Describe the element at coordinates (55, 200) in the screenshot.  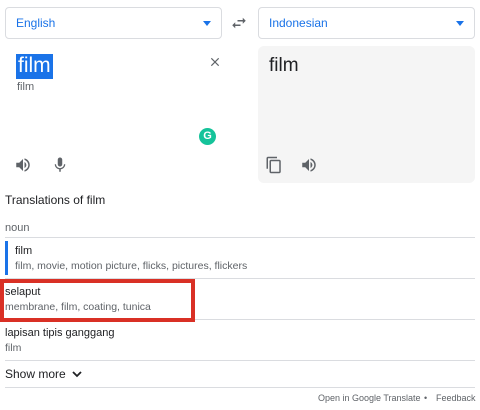
I see `translations-title: Translations of film` at that location.